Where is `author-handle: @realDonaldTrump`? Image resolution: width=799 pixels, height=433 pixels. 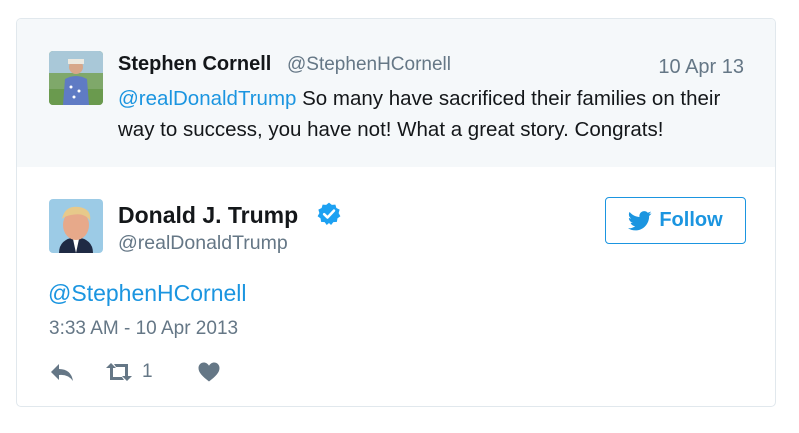
author-handle: @realDonaldTrump is located at coordinates (203, 243).